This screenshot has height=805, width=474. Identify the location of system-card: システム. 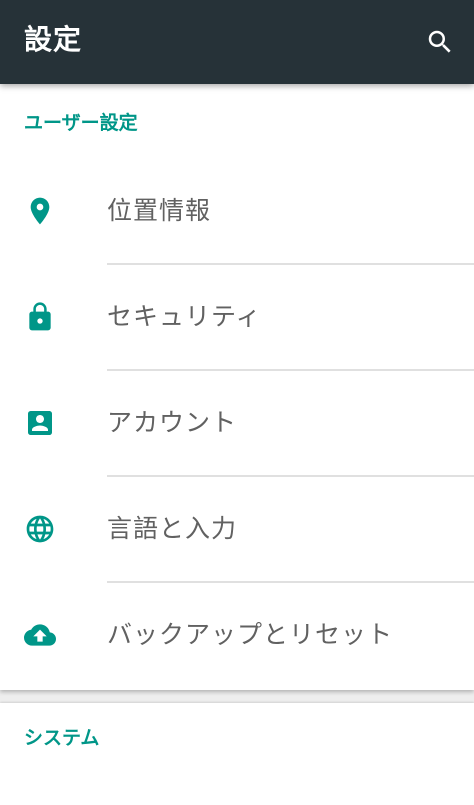
(237, 754).